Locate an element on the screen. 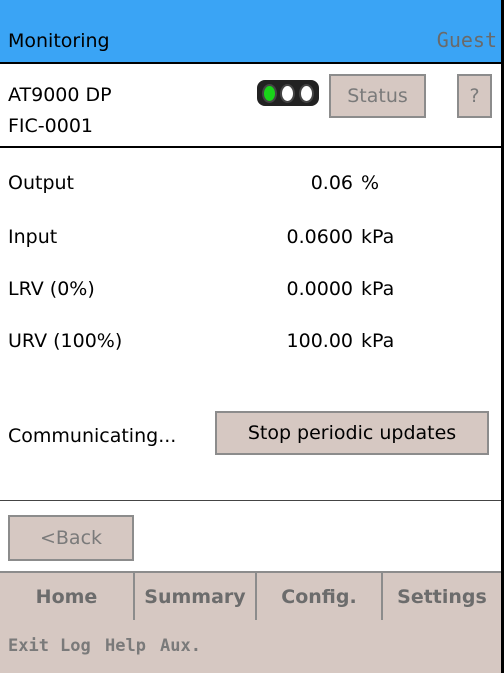 The height and width of the screenshot is (673, 504). menu-bar: Exit Log Help Aux. is located at coordinates (250, 646).